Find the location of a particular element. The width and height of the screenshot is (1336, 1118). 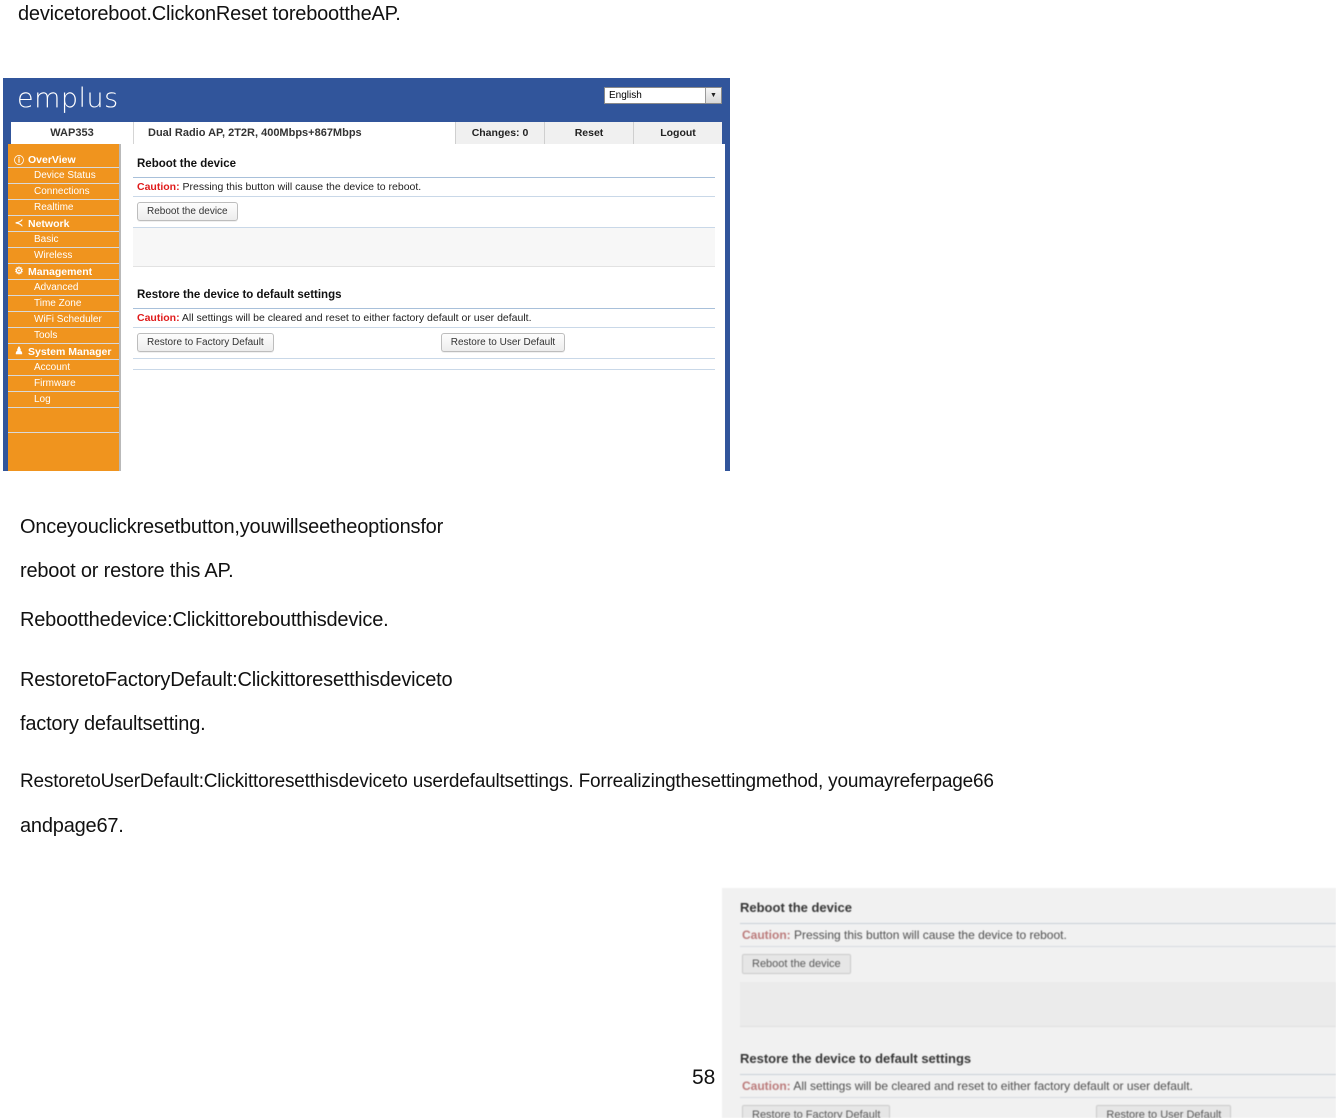

sidebar-item-log: Log is located at coordinates (63, 400).